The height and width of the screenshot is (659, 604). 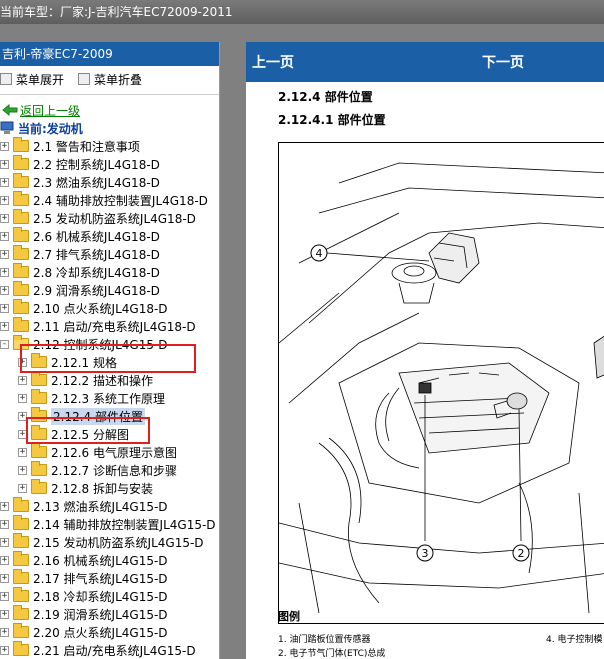 I want to click on panel-splitter, so click(x=233, y=350).